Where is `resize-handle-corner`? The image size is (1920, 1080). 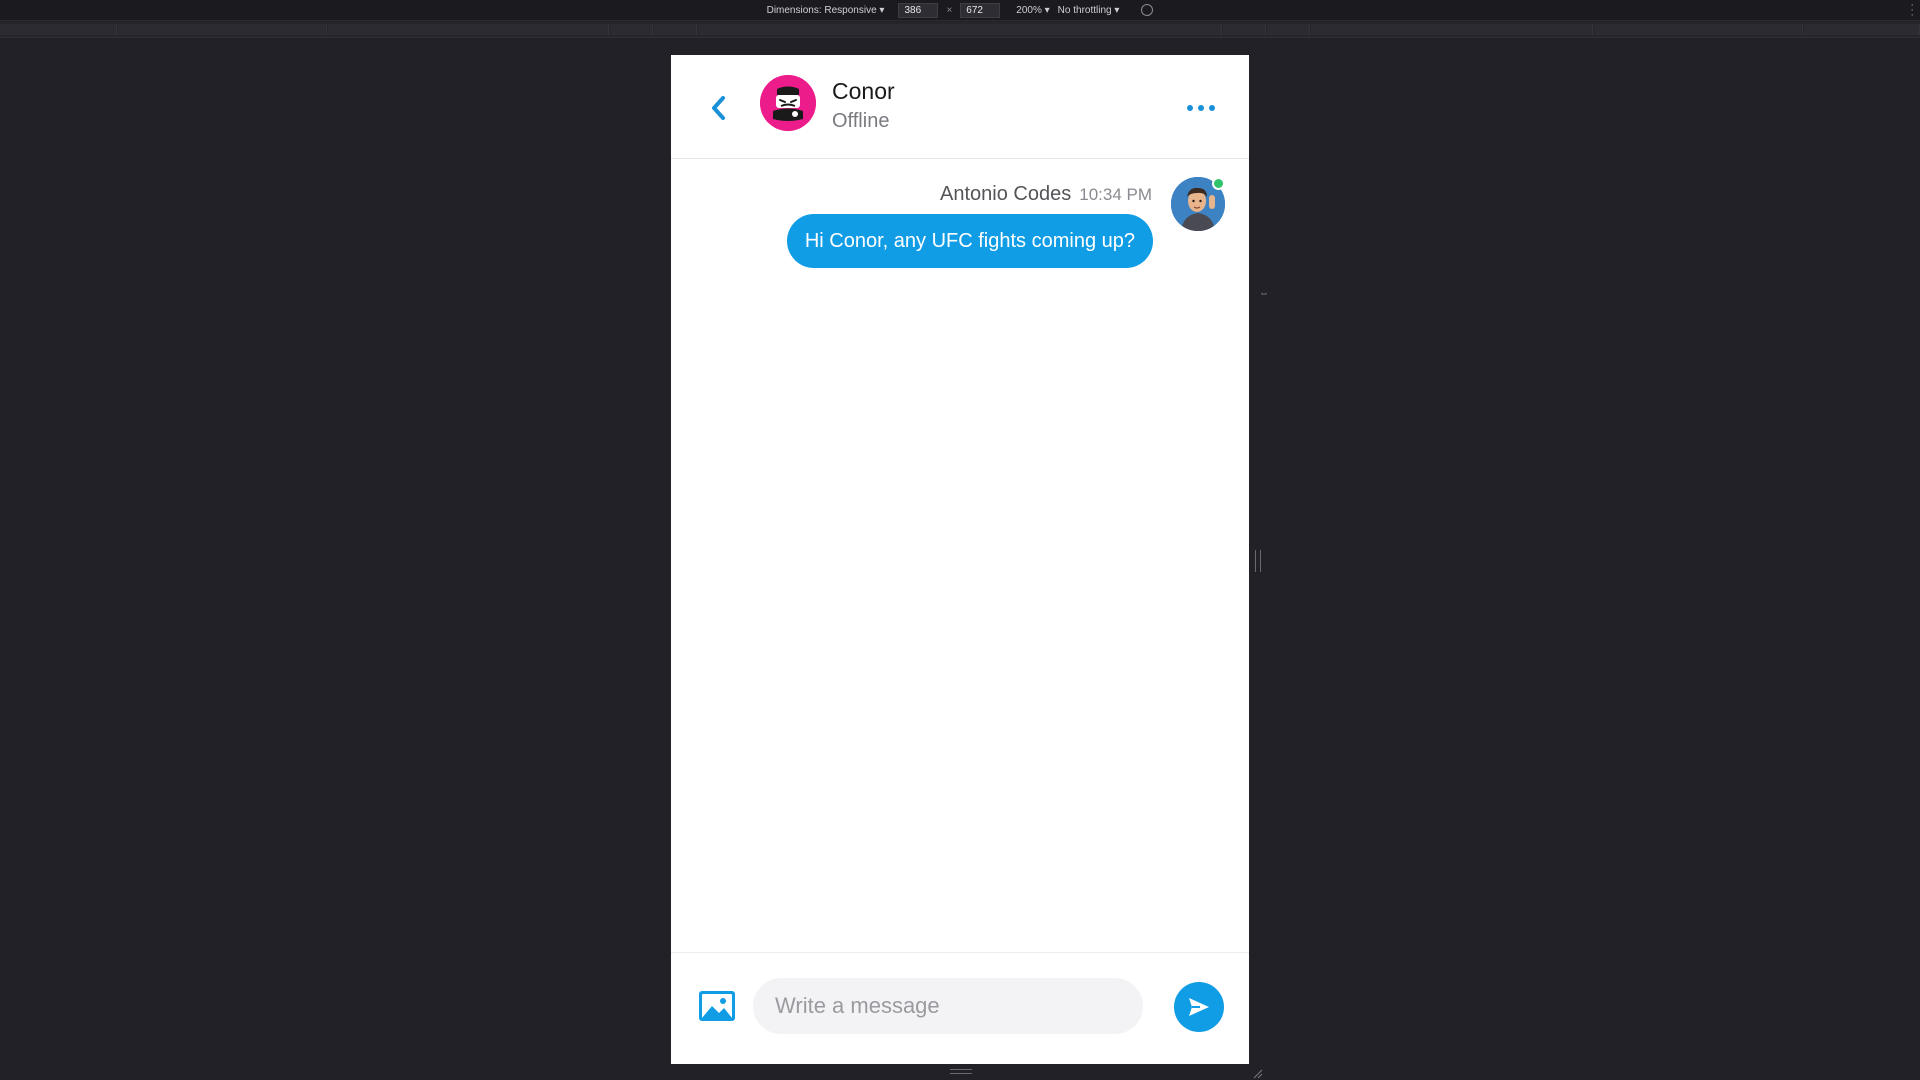 resize-handle-corner is located at coordinates (1257, 1072).